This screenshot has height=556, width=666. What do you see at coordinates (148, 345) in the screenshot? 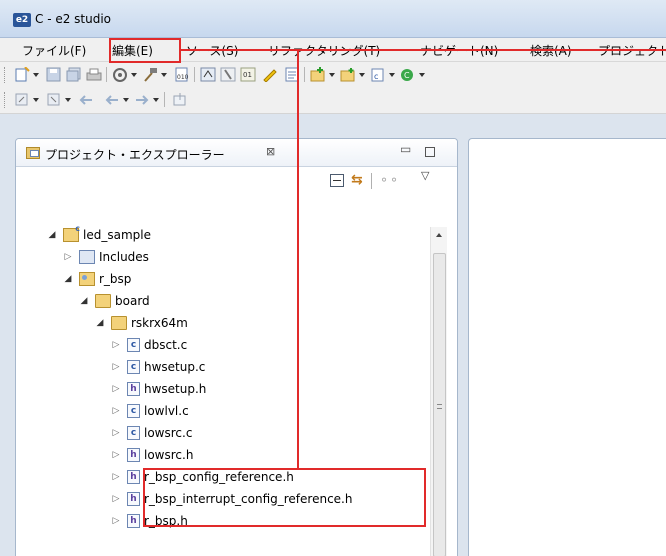
I see `tree-item-dbsct-c: ▷ c dbsct.c` at bounding box center [148, 345].